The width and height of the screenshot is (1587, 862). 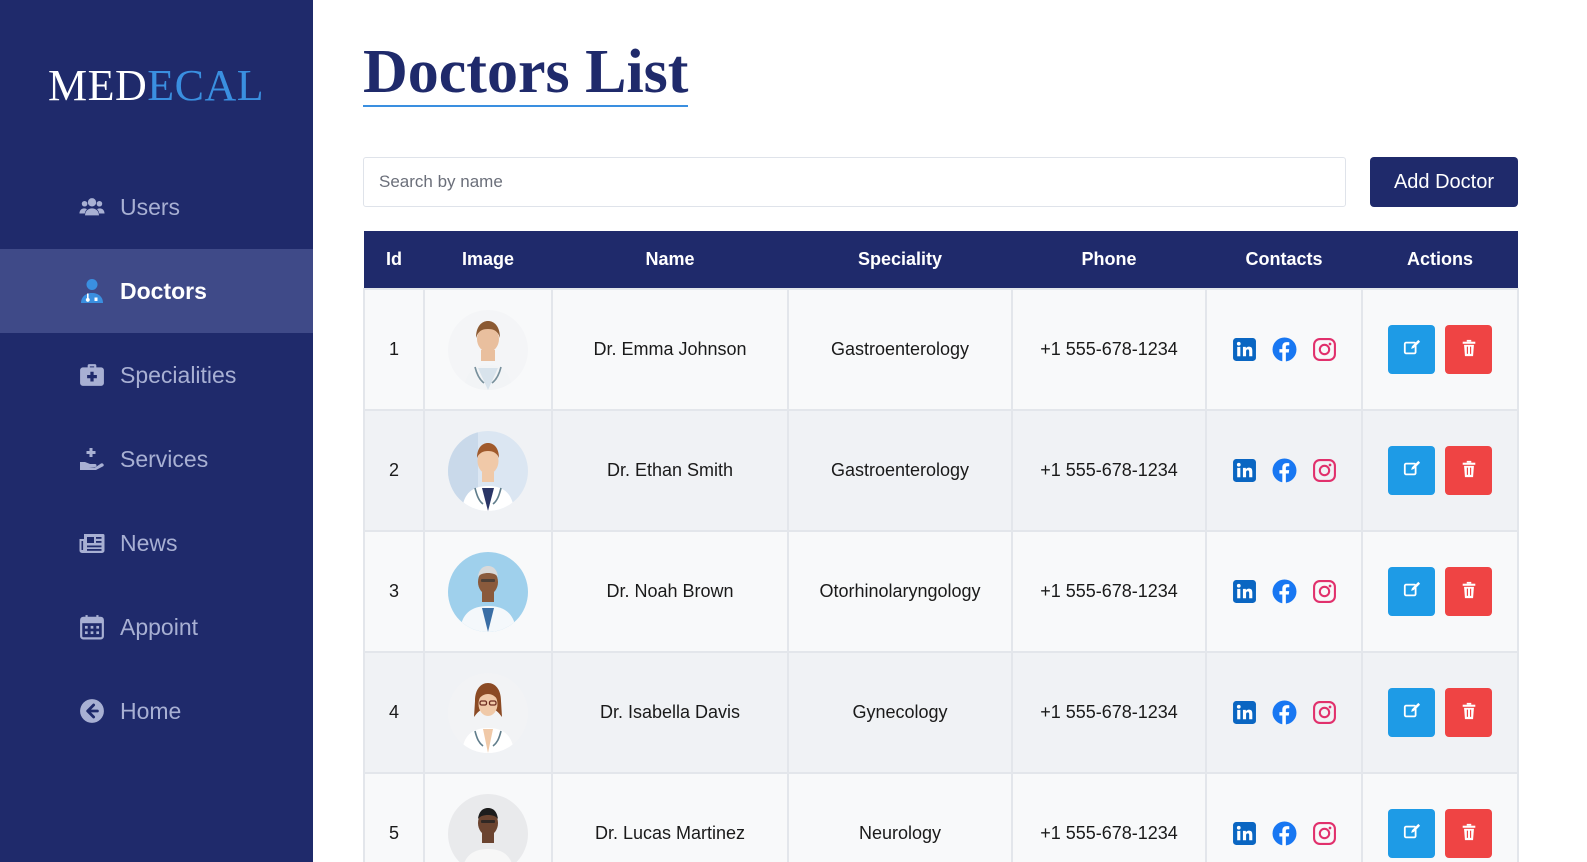 What do you see at coordinates (900, 817) in the screenshot?
I see `cell-speciality: Neurology` at bounding box center [900, 817].